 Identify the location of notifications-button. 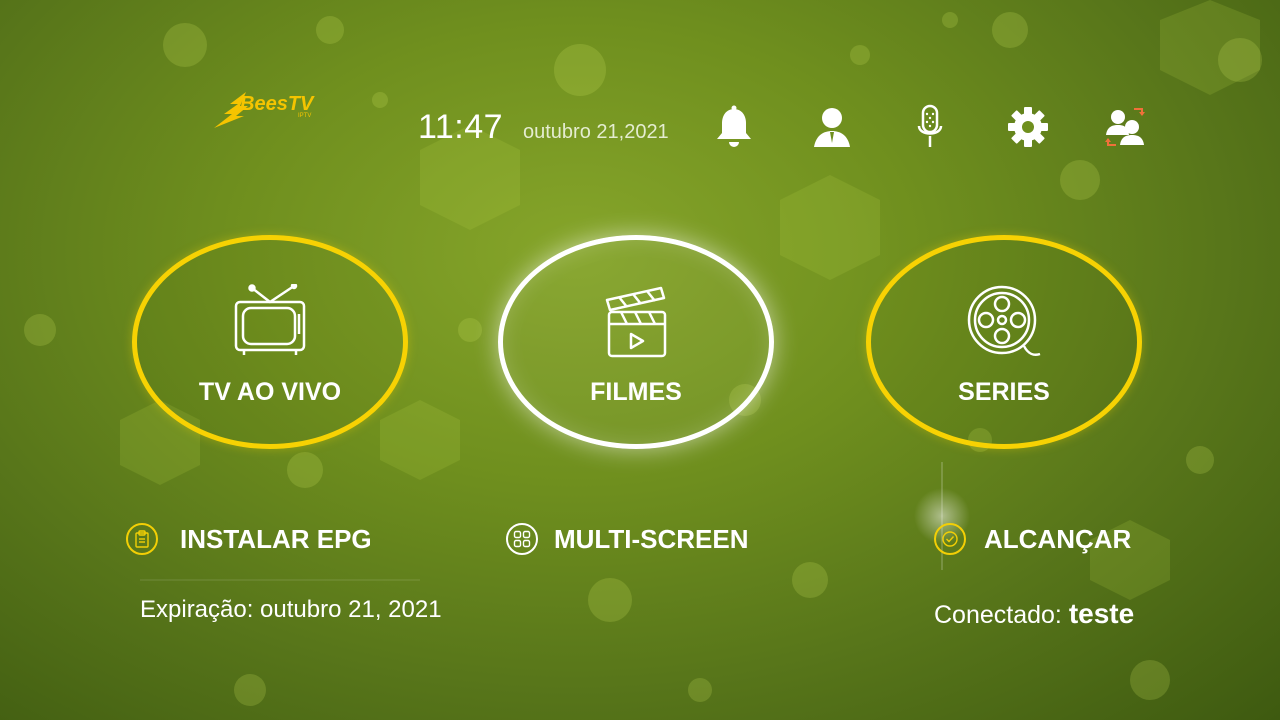
(734, 127).